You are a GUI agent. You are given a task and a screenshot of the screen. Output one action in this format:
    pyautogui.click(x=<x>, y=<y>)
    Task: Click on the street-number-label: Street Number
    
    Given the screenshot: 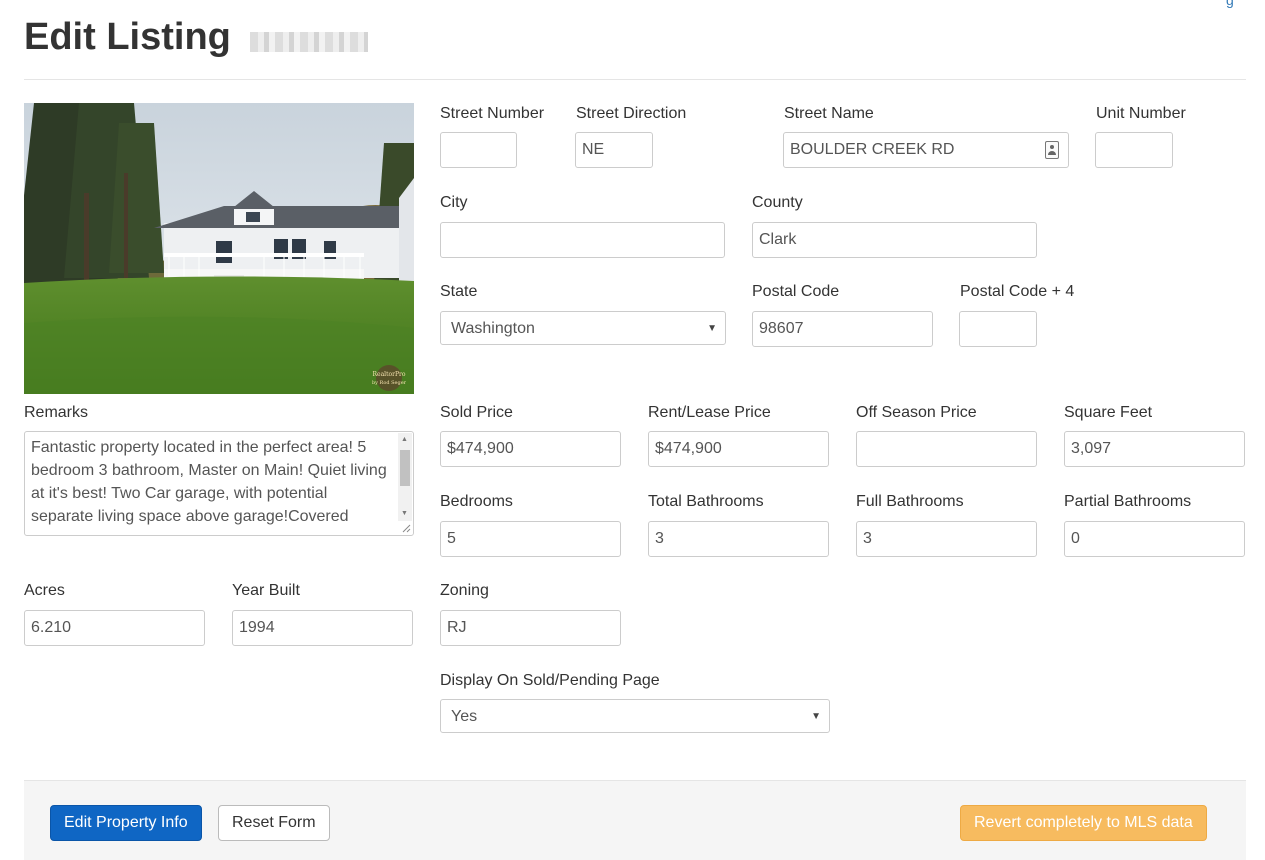 What is the action you would take?
    pyautogui.click(x=492, y=113)
    